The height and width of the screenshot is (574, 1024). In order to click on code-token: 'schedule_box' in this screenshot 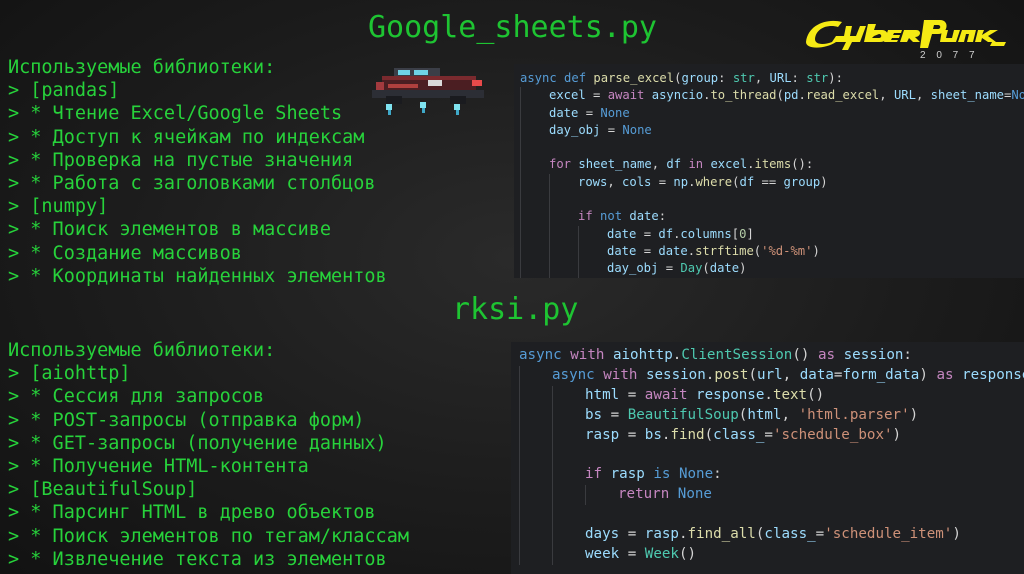, I will do `click(832, 434)`.